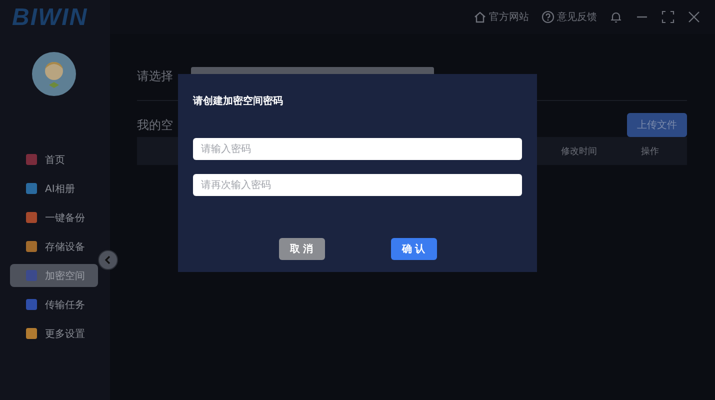  What do you see at coordinates (54, 74) in the screenshot?
I see `avatar` at bounding box center [54, 74].